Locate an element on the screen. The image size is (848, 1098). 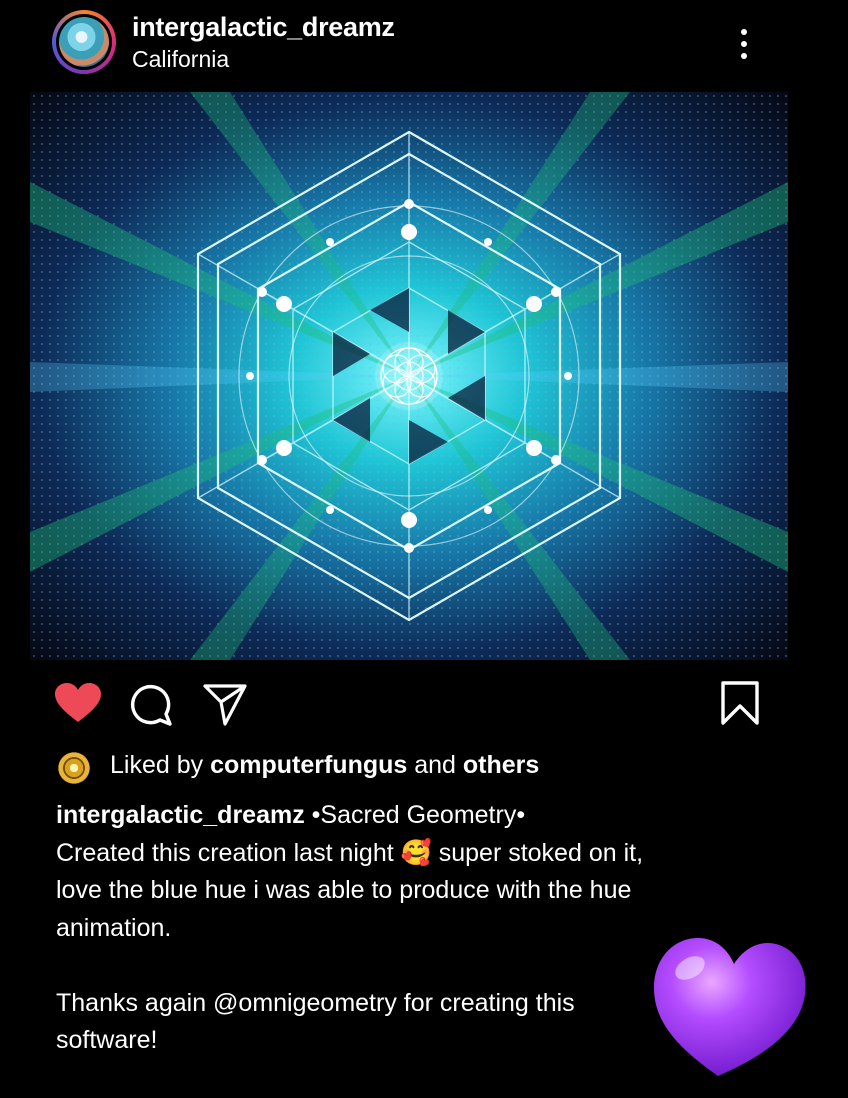
post-location: California is located at coordinates (180, 59).